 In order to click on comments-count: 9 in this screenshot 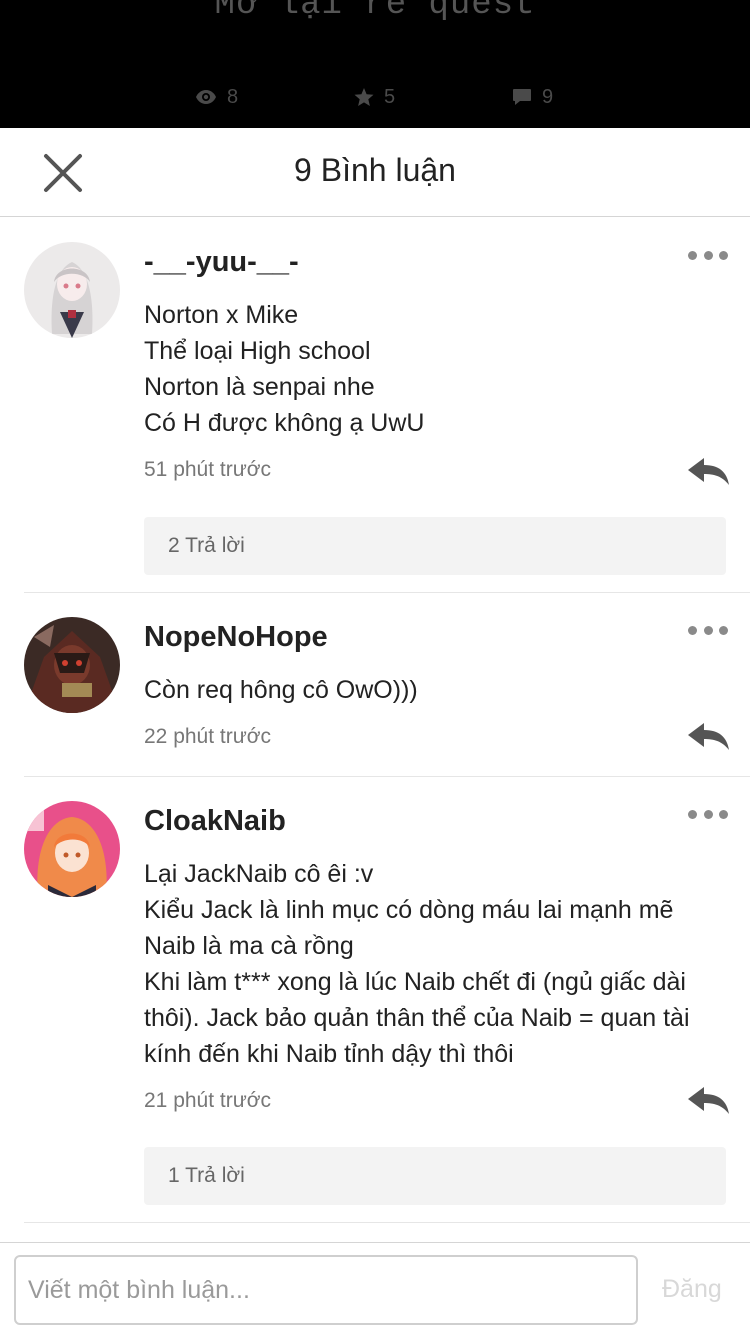, I will do `click(548, 96)`.